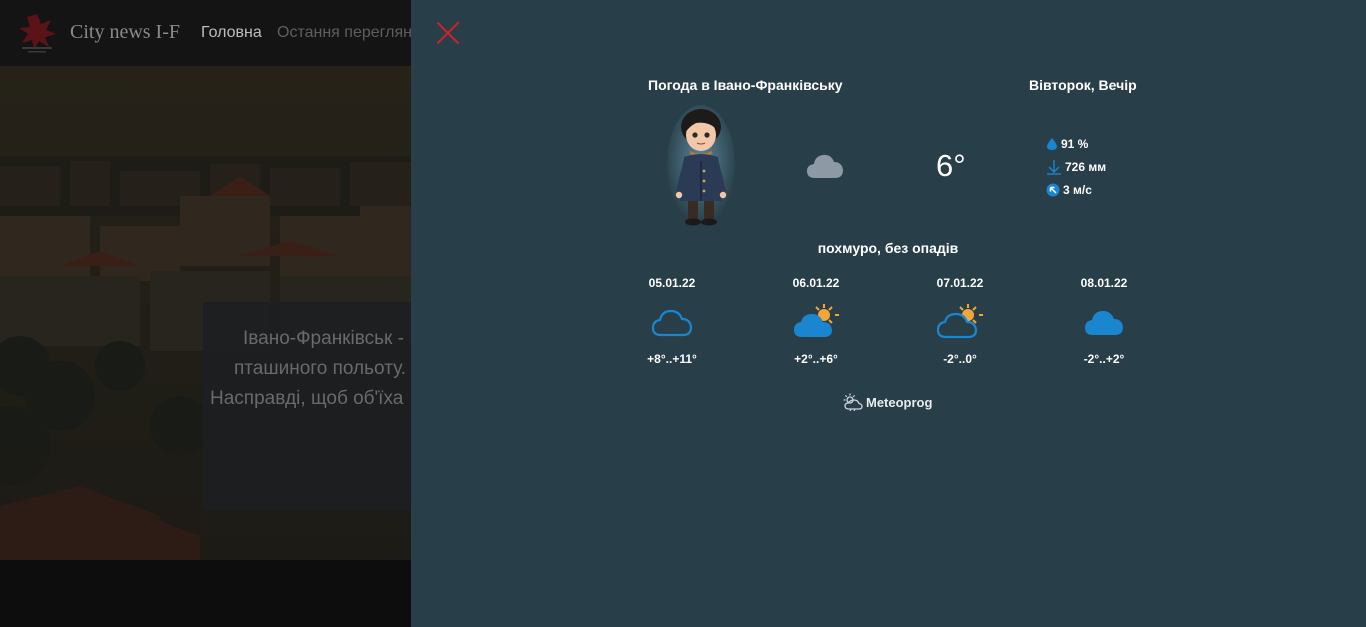  What do you see at coordinates (1054, 167) in the screenshot?
I see `pressure-arrow-icon` at bounding box center [1054, 167].